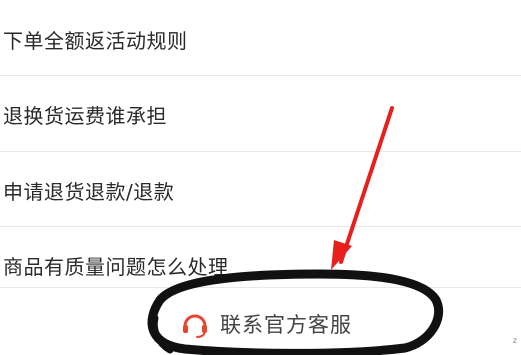 Image resolution: width=521 pixels, height=355 pixels. What do you see at coordinates (195, 326) in the screenshot?
I see `headset-icon` at bounding box center [195, 326].